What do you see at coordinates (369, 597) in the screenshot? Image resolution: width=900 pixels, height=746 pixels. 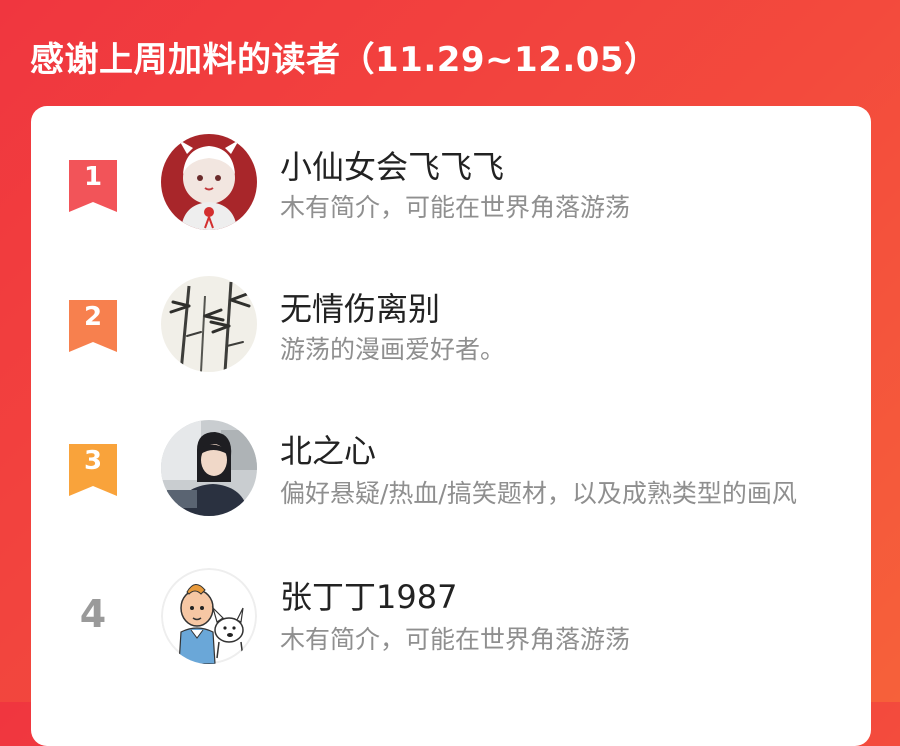 I see `reader-name: 张丁丁1987` at bounding box center [369, 597].